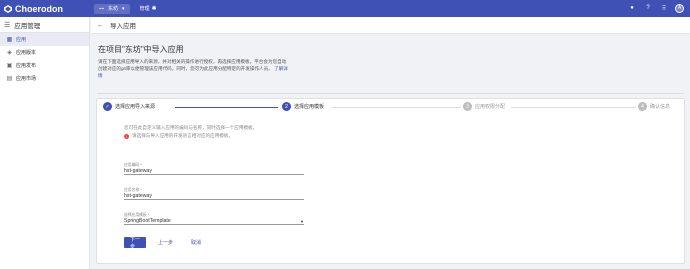  Describe the element at coordinates (286, 106) in the screenshot. I see `step-number: 2` at that location.